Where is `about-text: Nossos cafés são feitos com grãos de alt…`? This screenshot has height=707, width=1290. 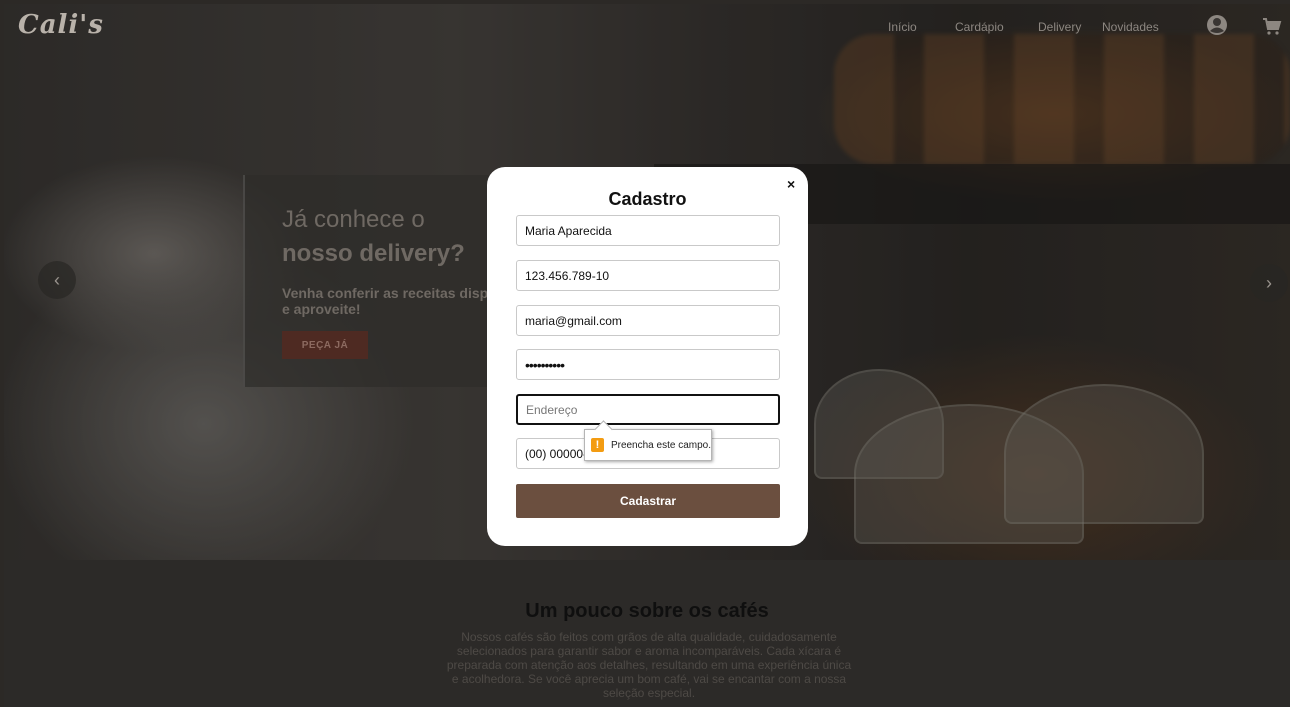
about-text: Nossos cafés são feitos com grãos de alt… is located at coordinates (649, 665).